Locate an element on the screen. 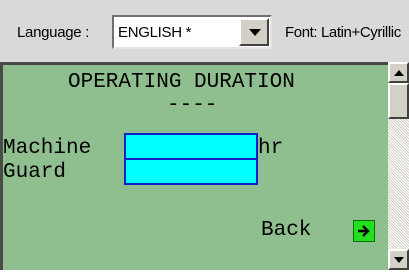 The image size is (409, 272). back-arrow-icon is located at coordinates (364, 231).